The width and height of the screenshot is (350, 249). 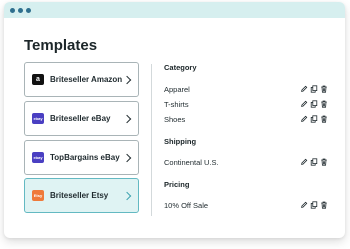 I want to click on row-label-10-off-sale: 10% Off Sale, so click(x=186, y=205).